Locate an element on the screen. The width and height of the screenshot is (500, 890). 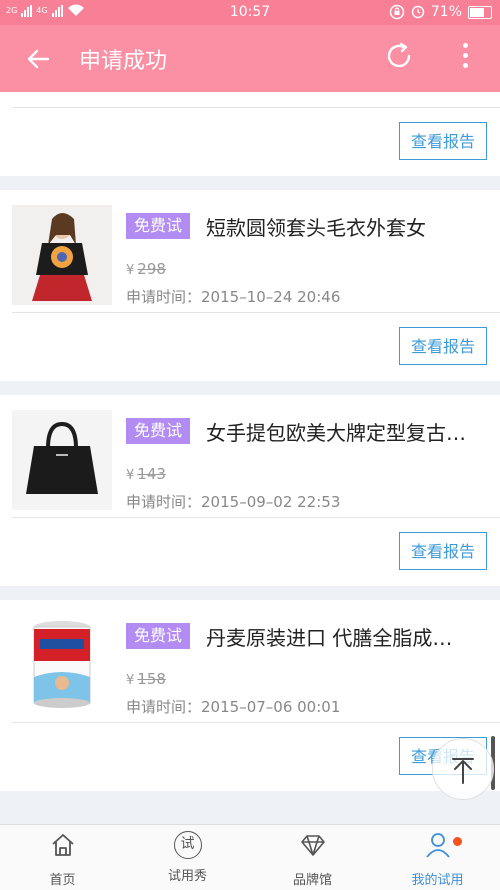
apply-date: 申请时间：2015–09–02 22:53 is located at coordinates (233, 501).